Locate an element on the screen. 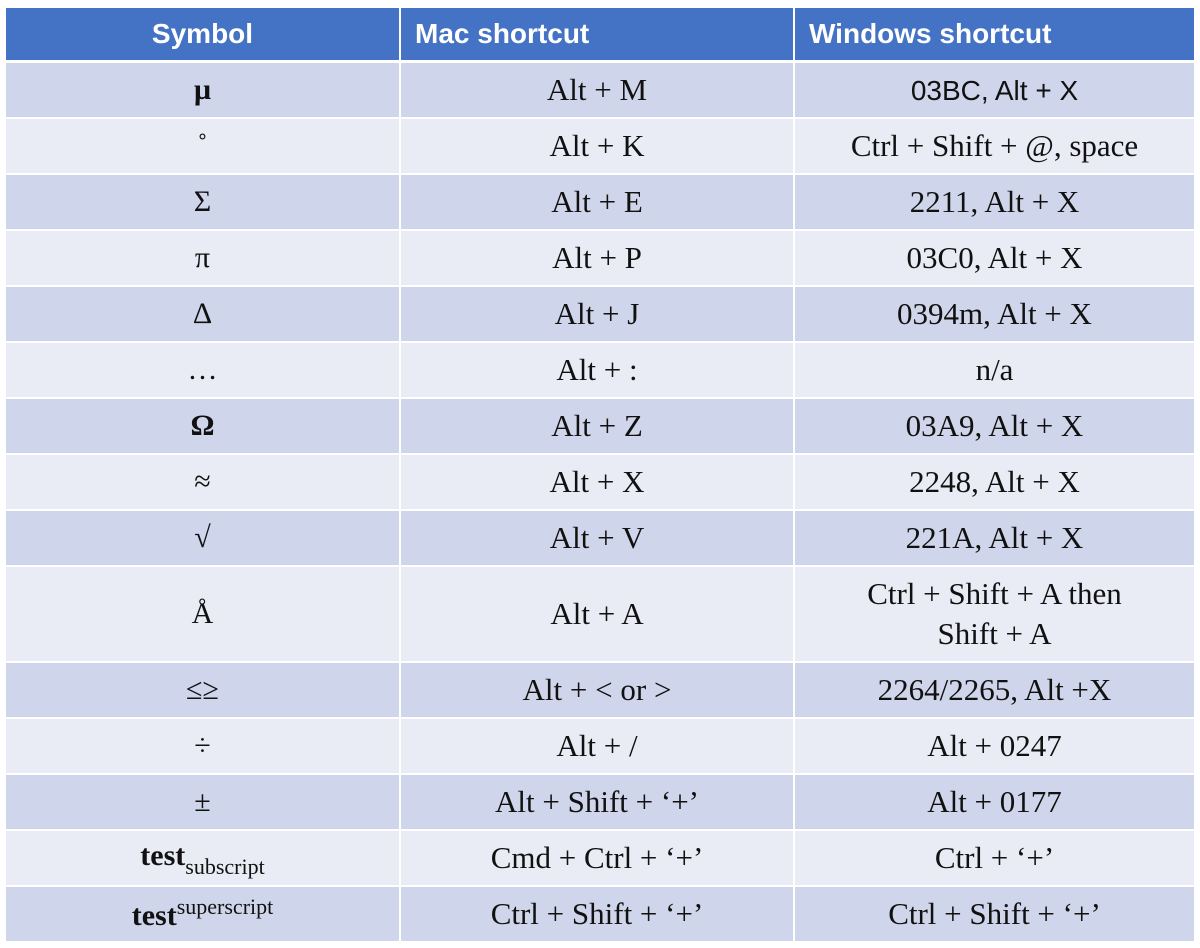 This screenshot has height=948, width=1200. mac-shortcut-cell: Alt + : is located at coordinates (597, 370).